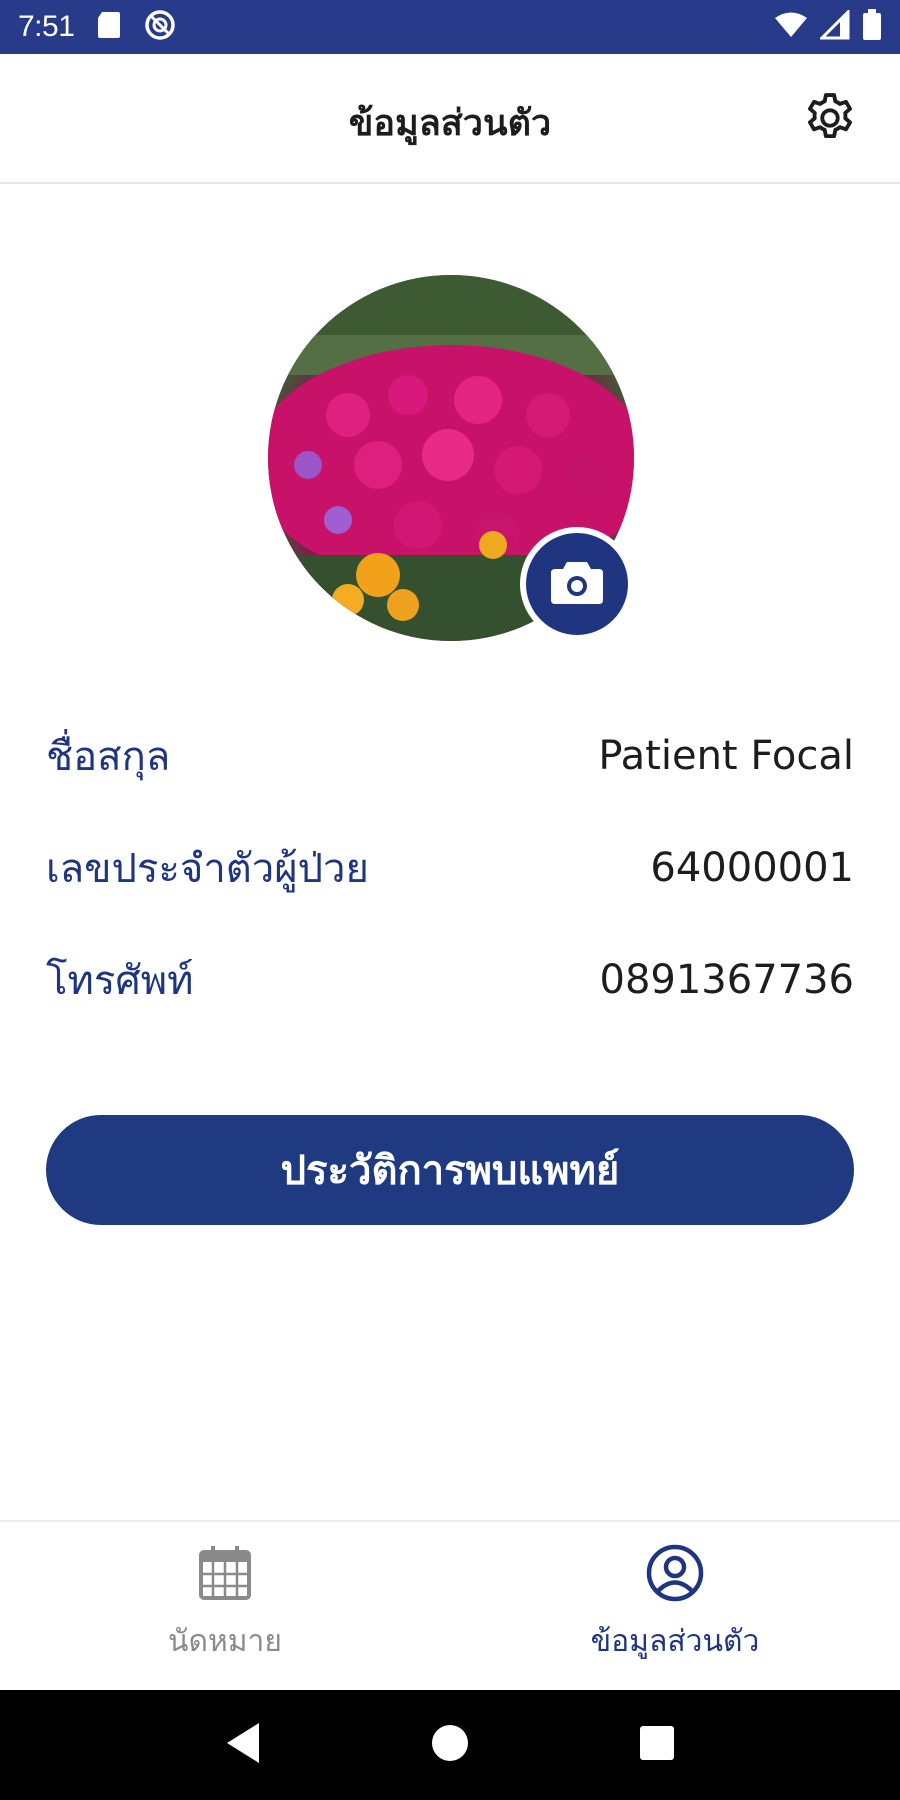 The image size is (900, 1800). Describe the element at coordinates (450, 980) in the screenshot. I see `info-row-phone: โทรศัพท์ 0891367736` at that location.